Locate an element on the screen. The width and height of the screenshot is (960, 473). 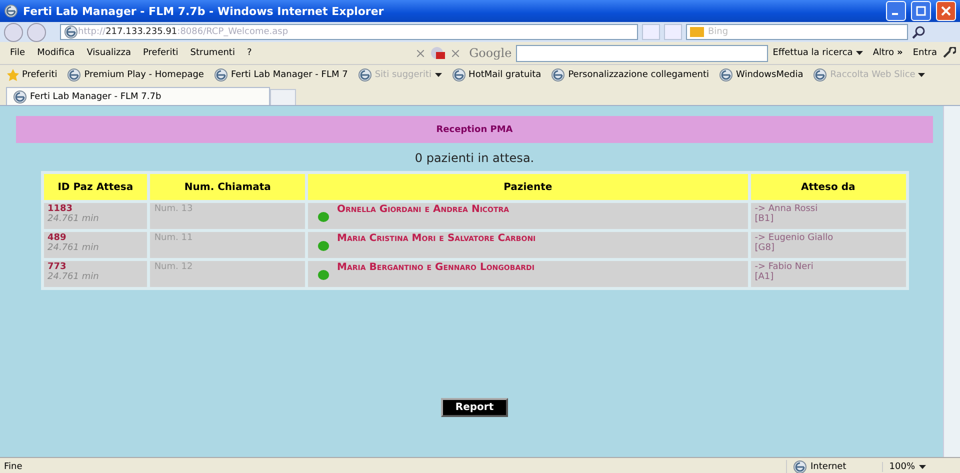
table-cell: 489 24.761 min is located at coordinates (96, 245).